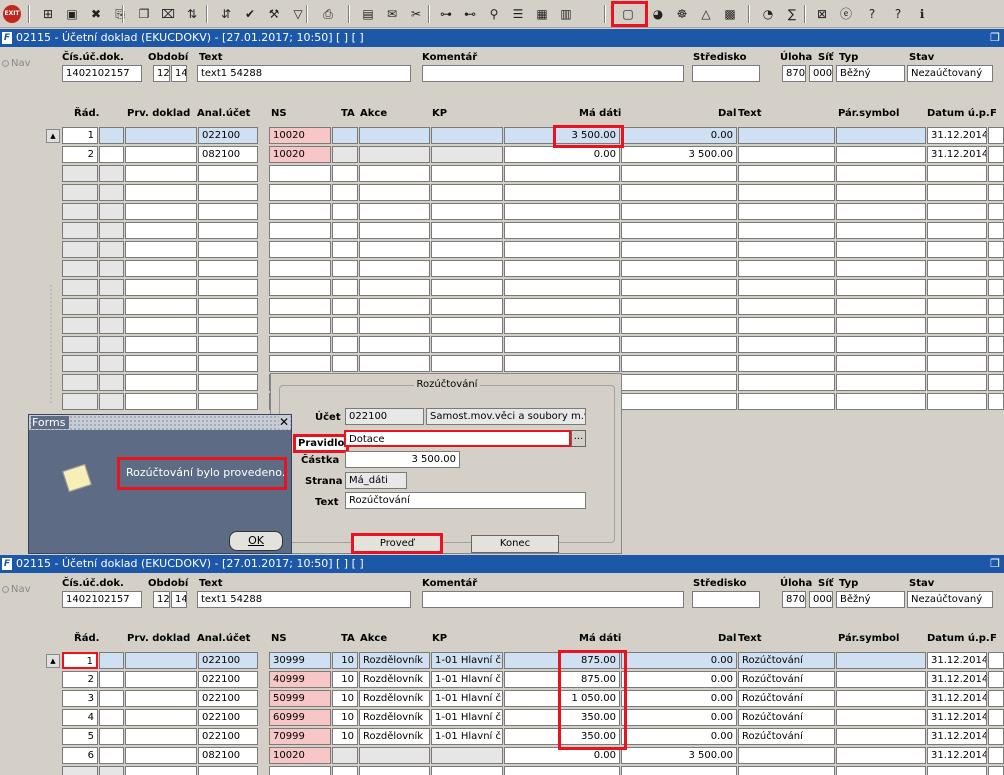 The image size is (1004, 775). Describe the element at coordinates (786, 698) in the screenshot. I see `cell-text: Rozúčtování` at that location.